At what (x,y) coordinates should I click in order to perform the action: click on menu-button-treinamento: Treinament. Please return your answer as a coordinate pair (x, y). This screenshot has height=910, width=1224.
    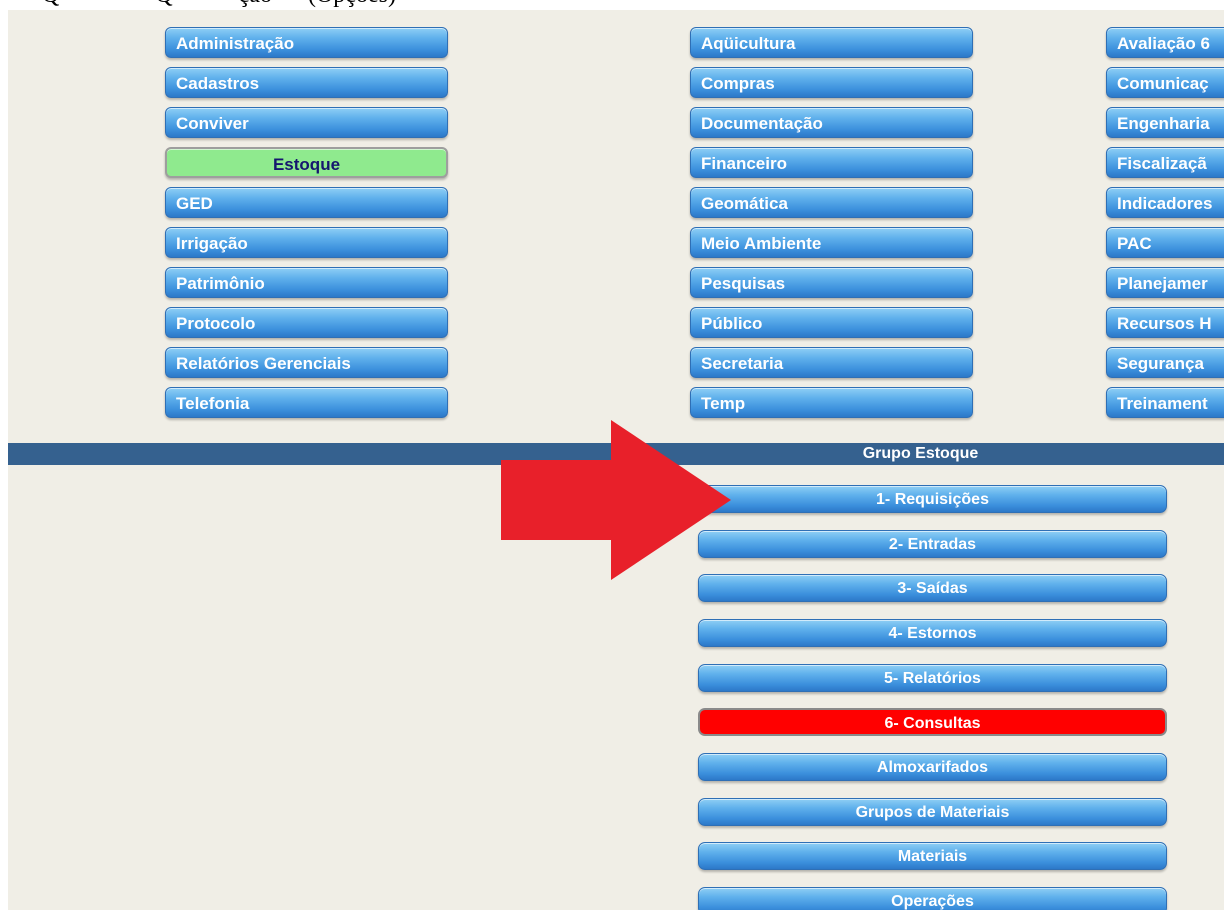
    Looking at the image, I should click on (1165, 402).